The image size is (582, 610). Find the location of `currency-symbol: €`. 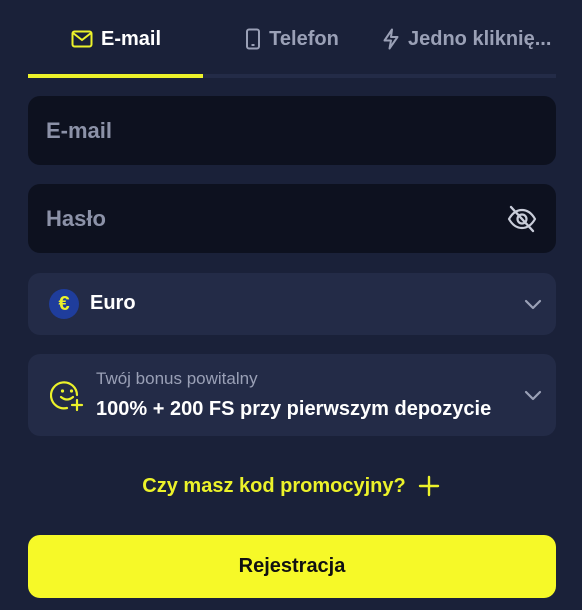

currency-symbol: € is located at coordinates (64, 303).